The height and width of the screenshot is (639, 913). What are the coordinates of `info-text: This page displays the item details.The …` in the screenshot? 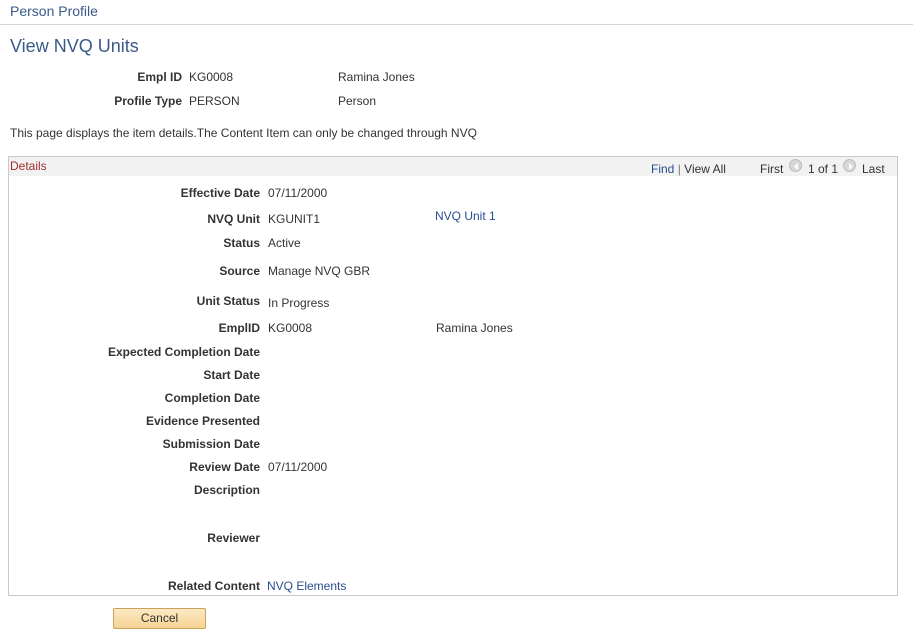 It's located at (243, 133).